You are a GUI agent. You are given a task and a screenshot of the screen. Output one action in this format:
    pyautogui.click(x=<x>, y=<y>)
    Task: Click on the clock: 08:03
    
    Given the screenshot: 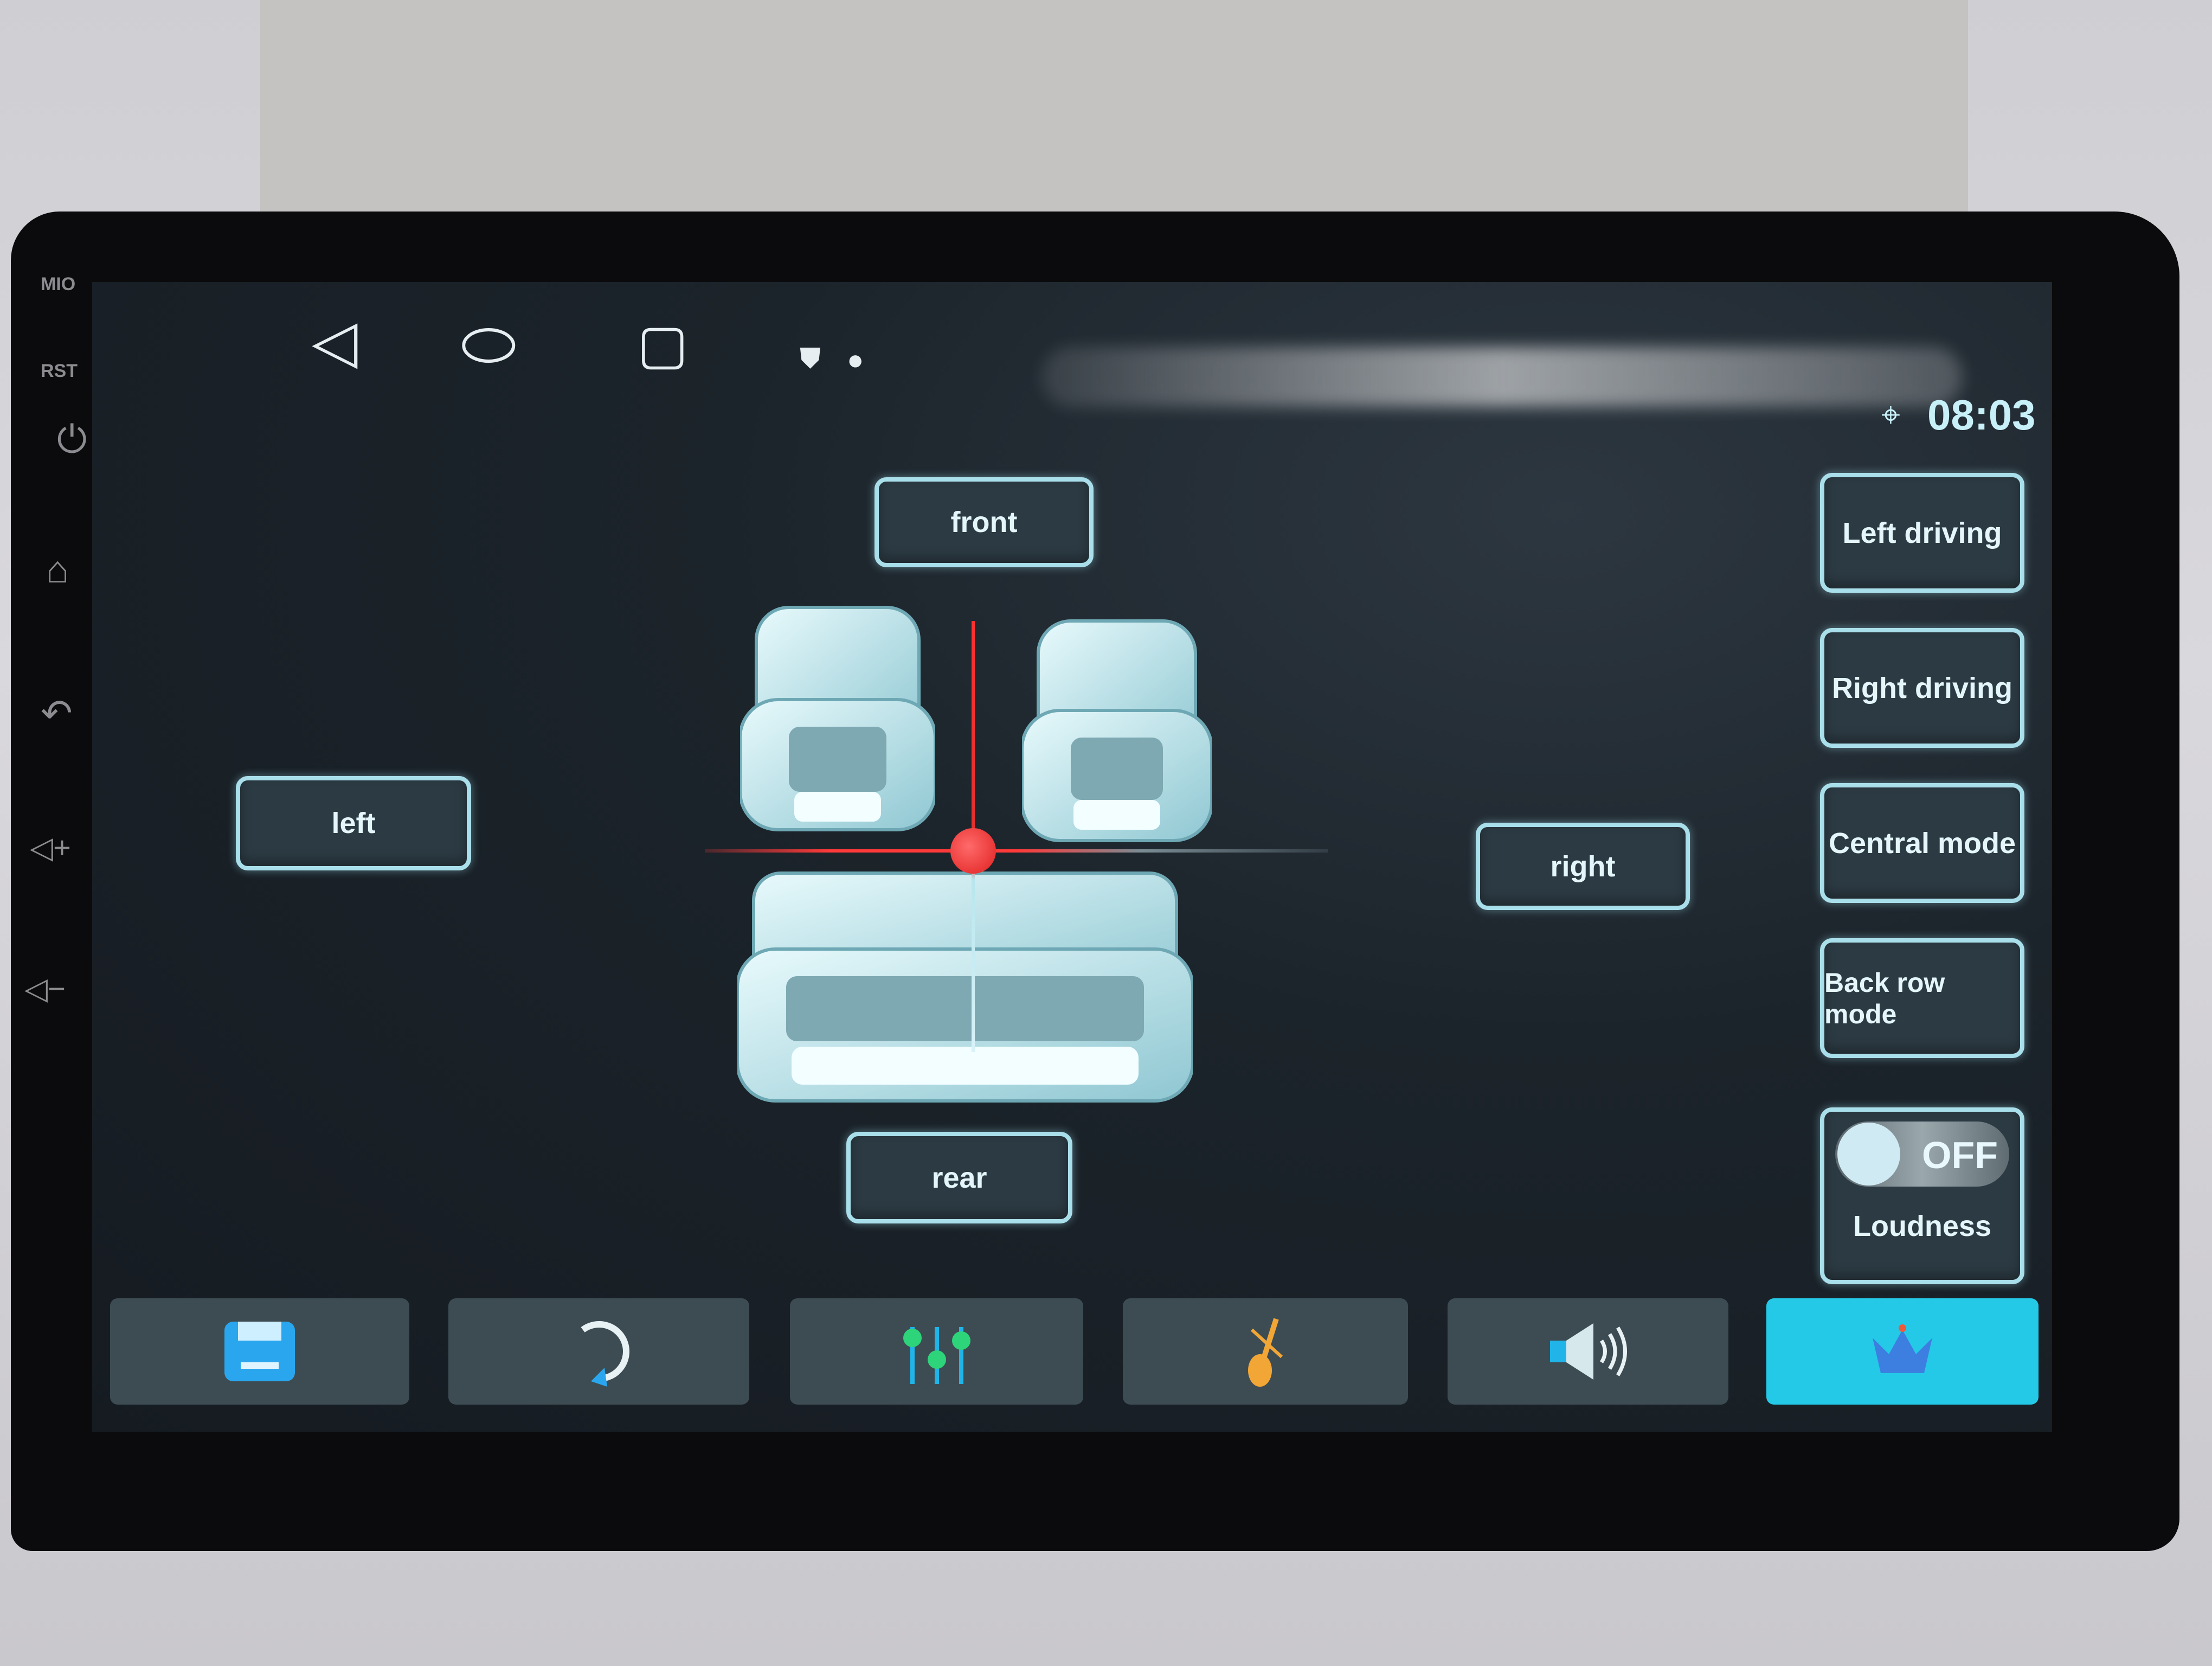 What is the action you would take?
    pyautogui.click(x=1981, y=415)
    